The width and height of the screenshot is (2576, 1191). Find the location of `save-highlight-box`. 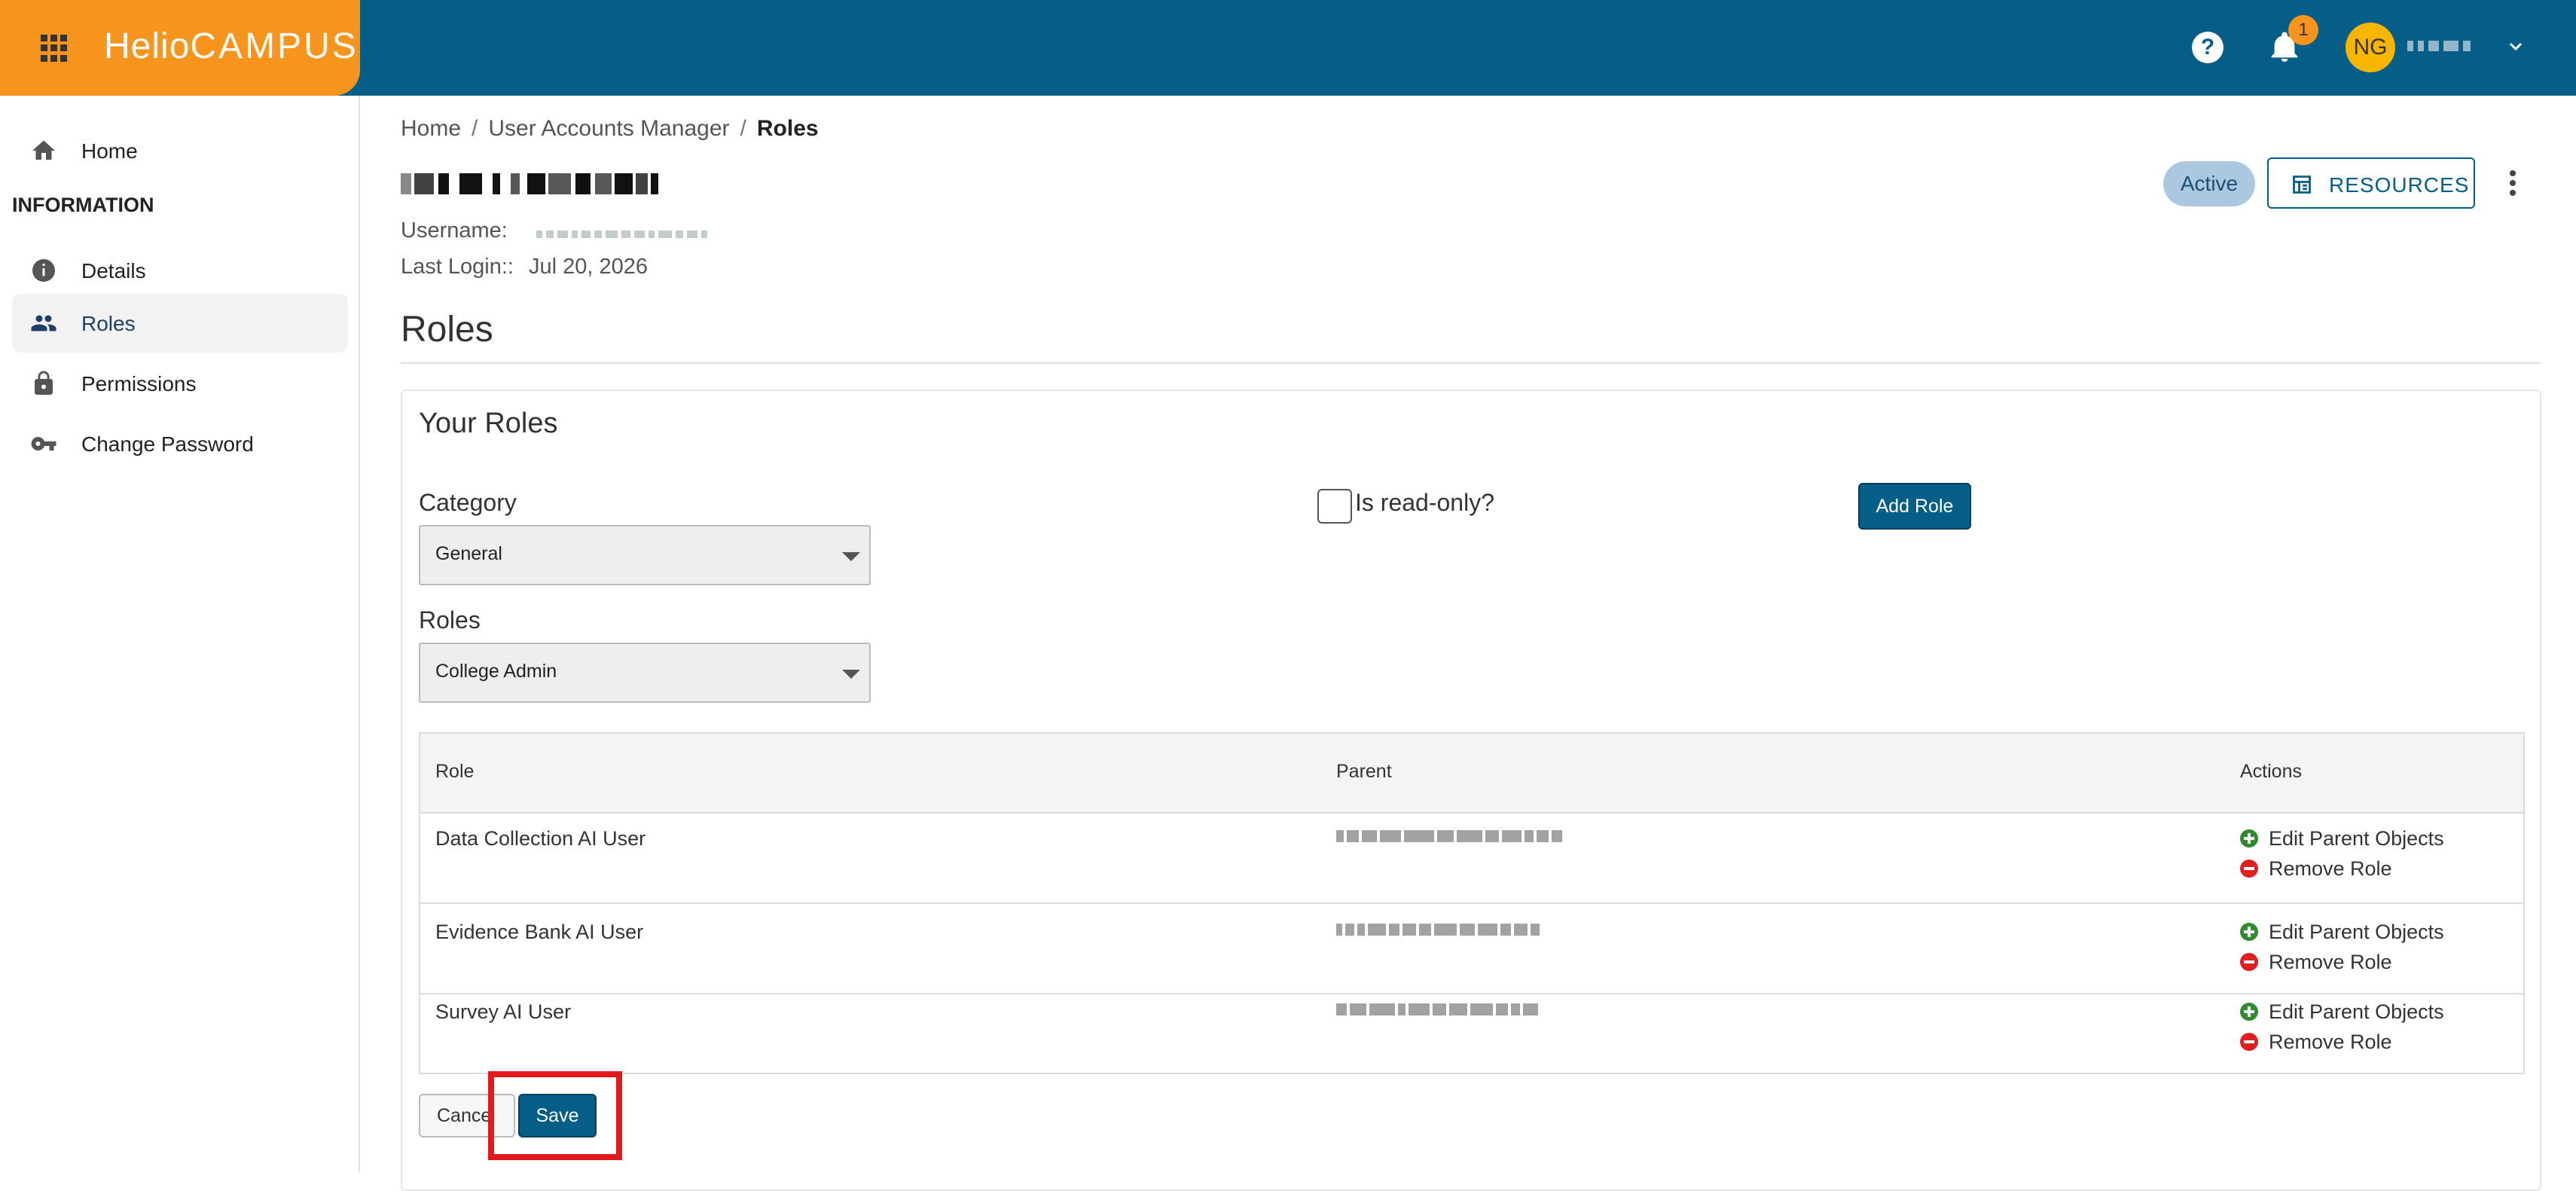

save-highlight-box is located at coordinates (555, 1115).